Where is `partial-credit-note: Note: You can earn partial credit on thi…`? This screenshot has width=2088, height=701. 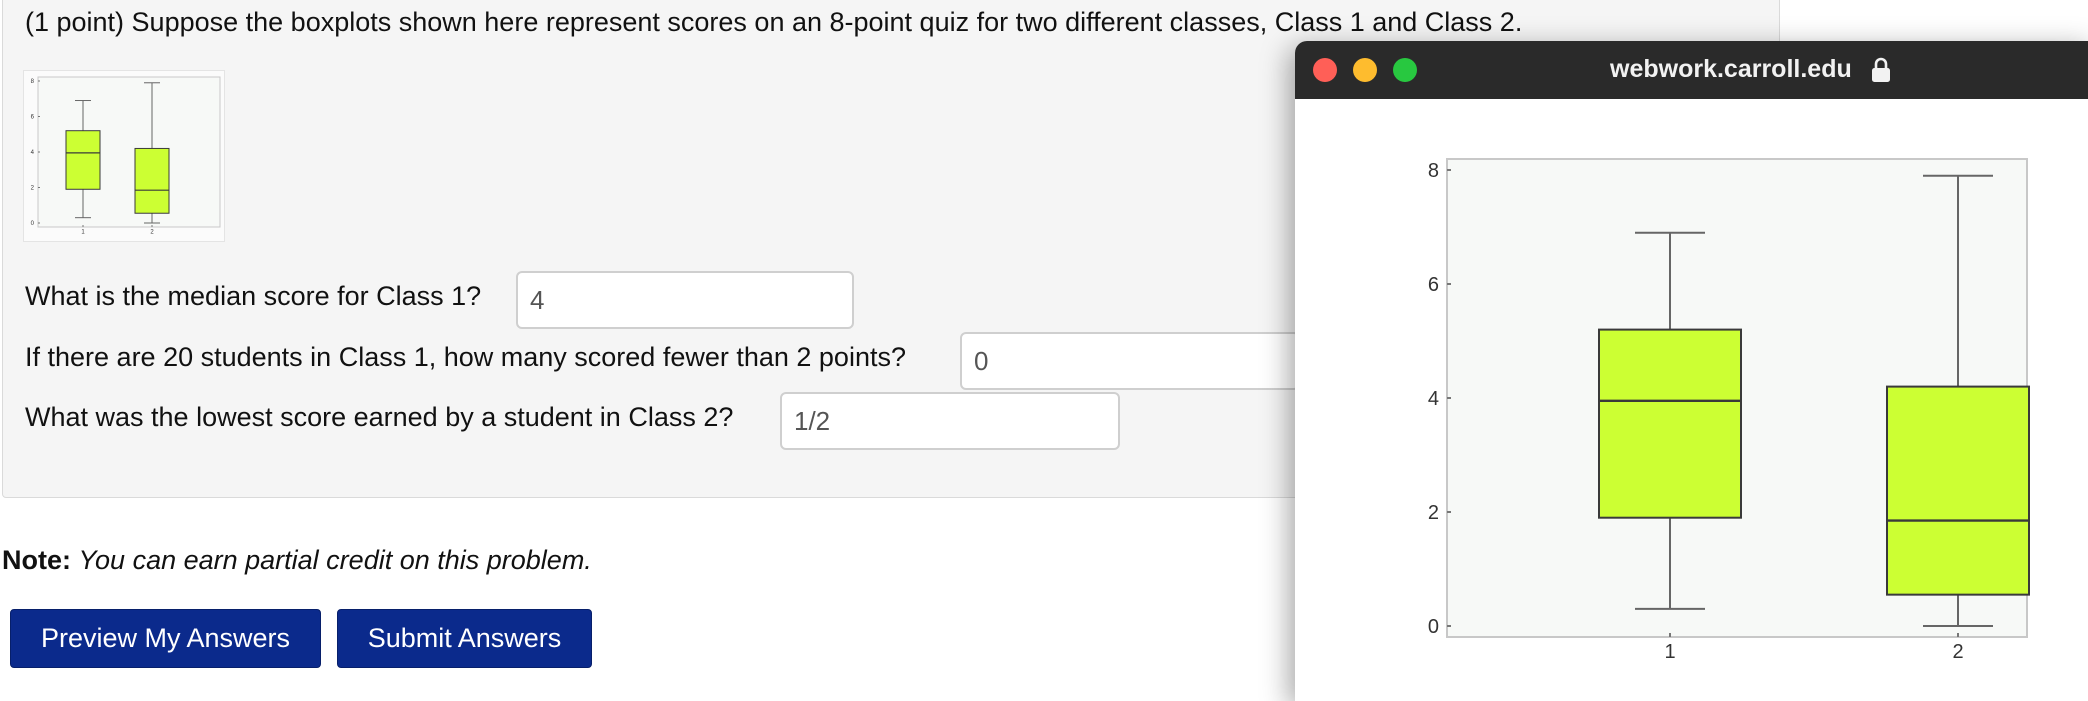 partial-credit-note: Note: You can earn partial credit on thi… is located at coordinates (297, 560).